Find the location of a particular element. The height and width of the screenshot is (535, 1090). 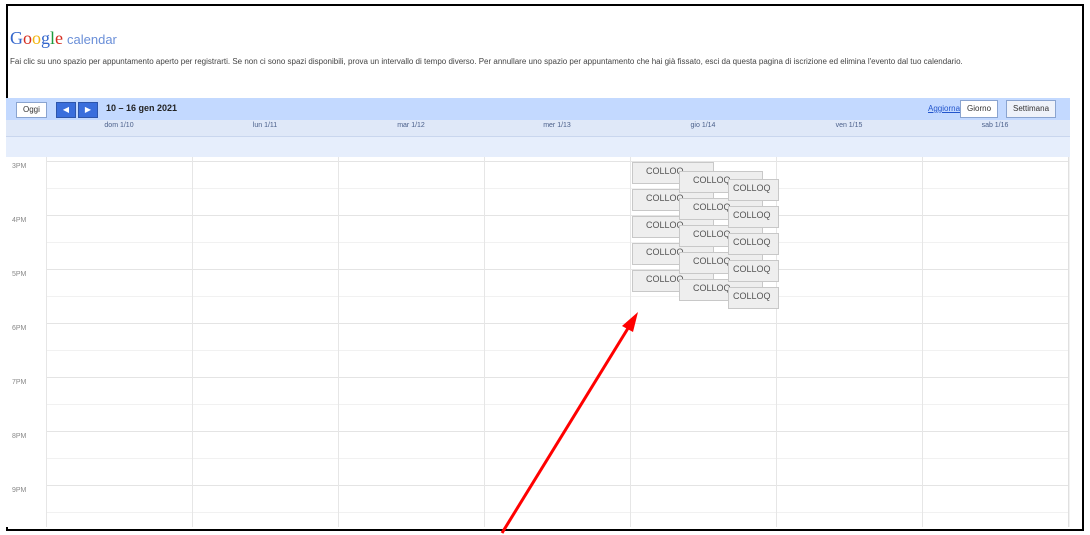

day-view-button: Giorno is located at coordinates (979, 109).